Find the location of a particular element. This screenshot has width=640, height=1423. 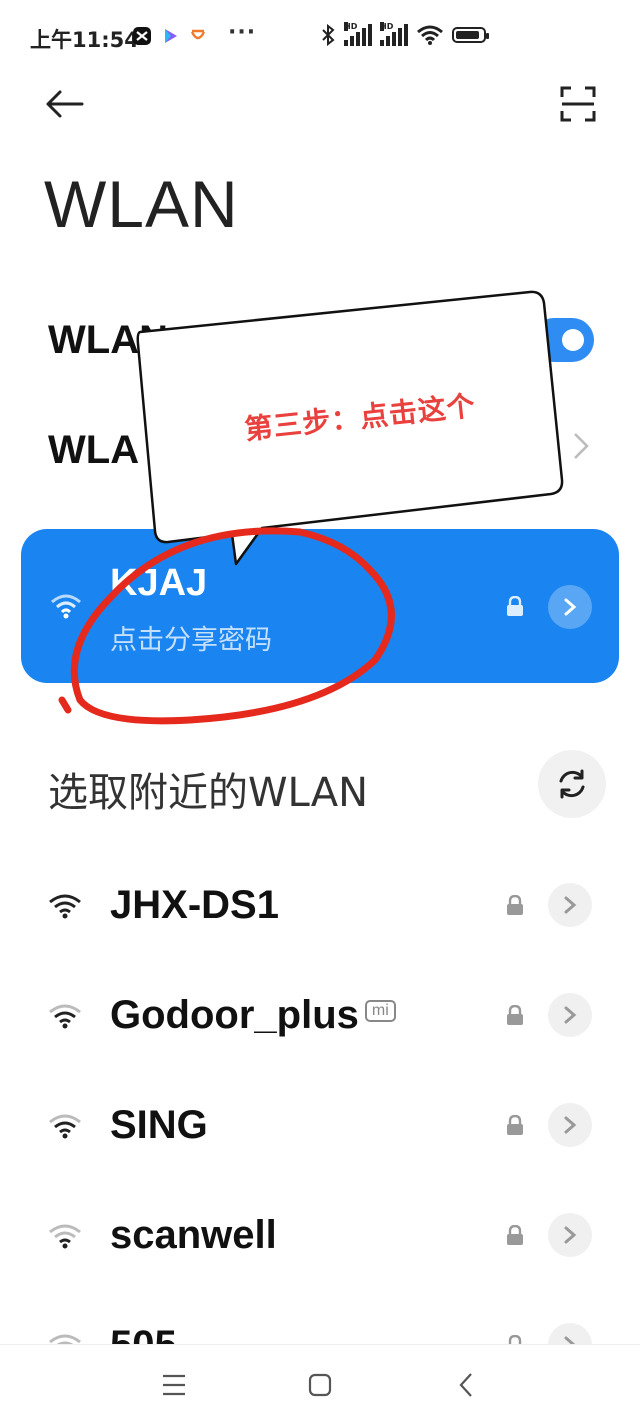

app-notification-icon is located at coordinates (198, 36).